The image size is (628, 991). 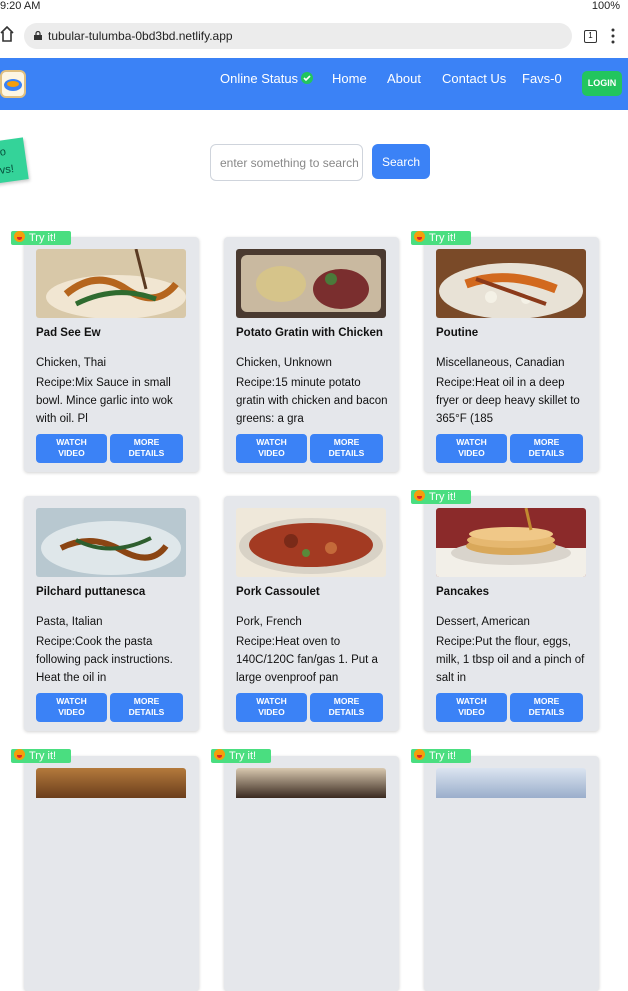 What do you see at coordinates (457, 333) in the screenshot?
I see `recipe-name: Poutine` at bounding box center [457, 333].